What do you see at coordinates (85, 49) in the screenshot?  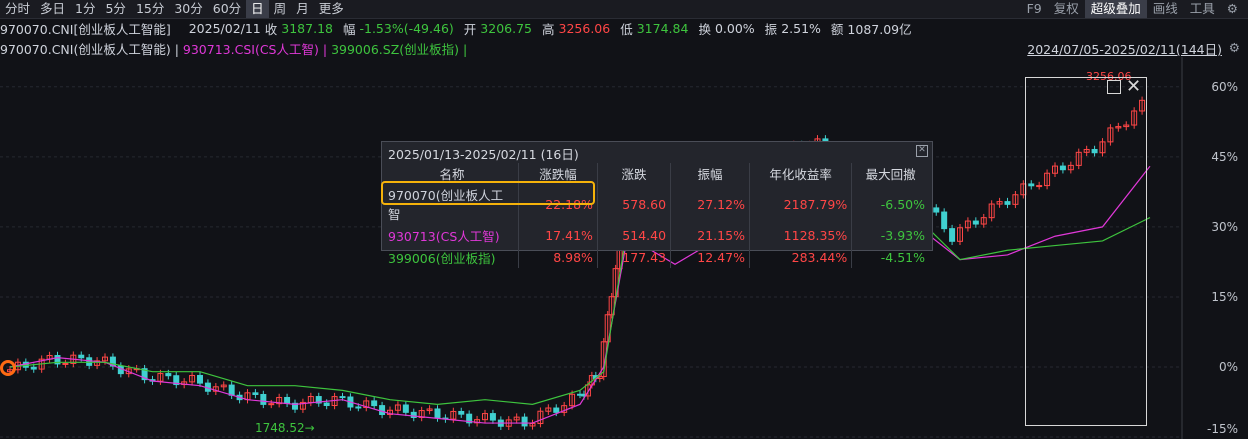 I see `legend-series-1: 970070.CNI(创业板人工智能)` at bounding box center [85, 49].